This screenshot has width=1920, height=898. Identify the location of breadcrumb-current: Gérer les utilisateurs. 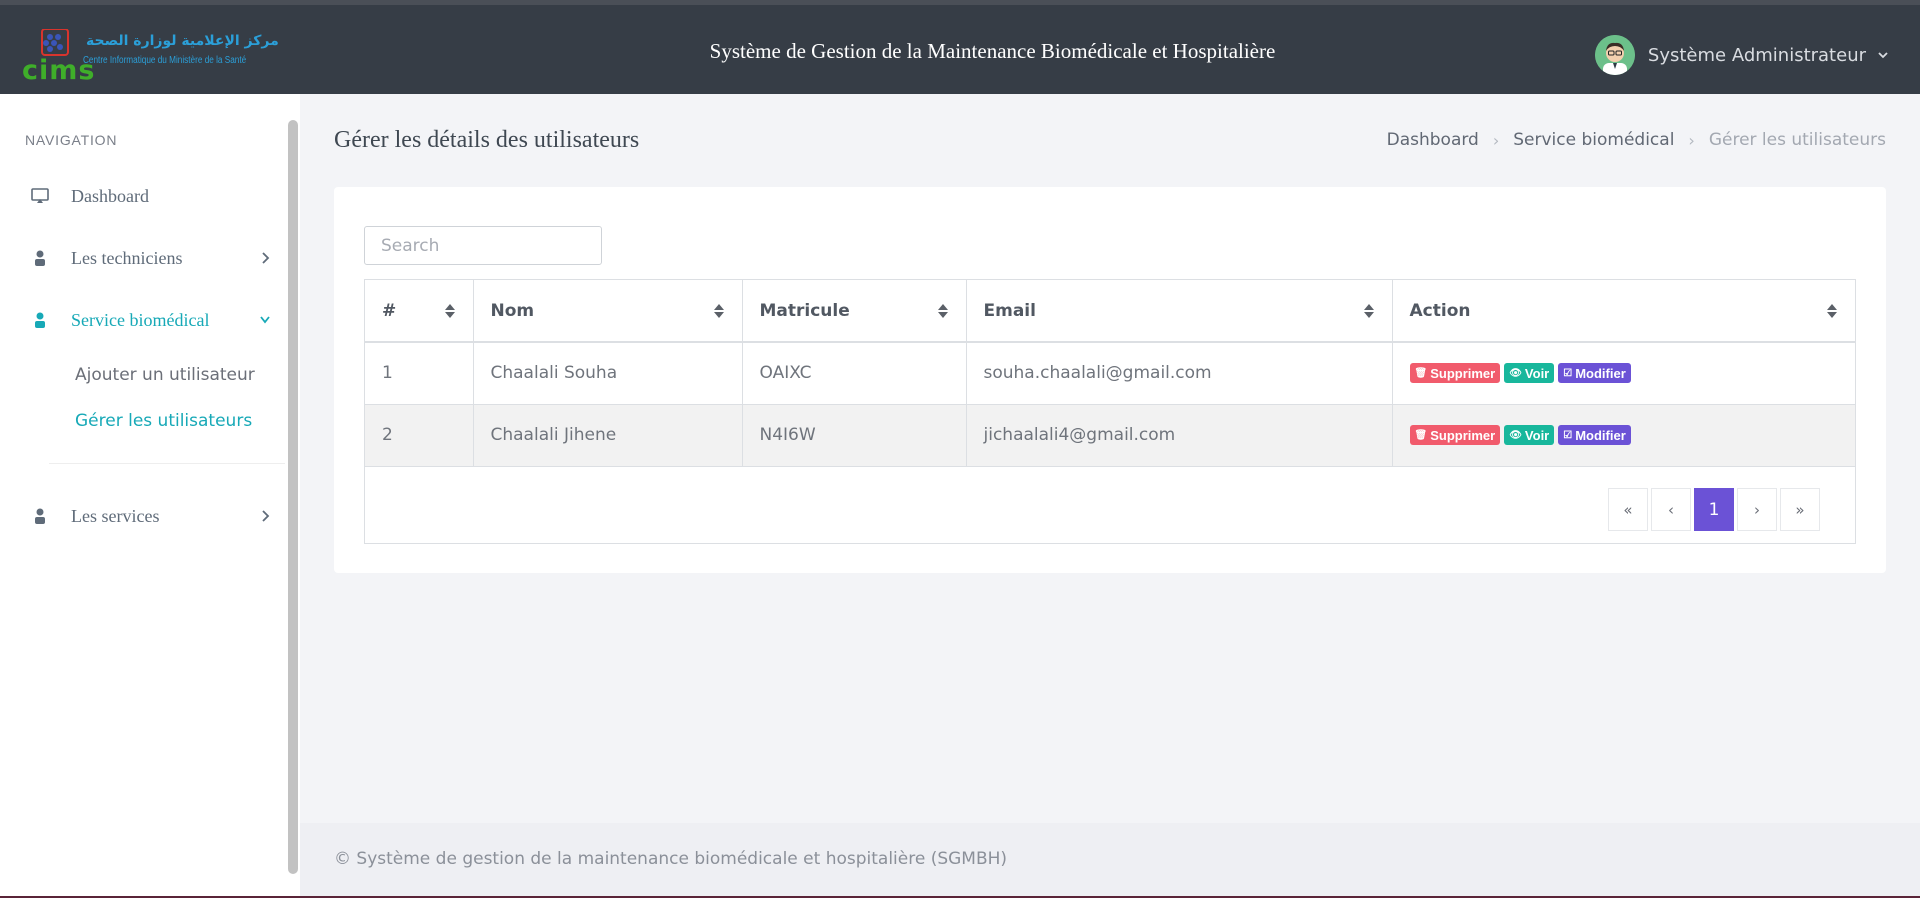
(1797, 140).